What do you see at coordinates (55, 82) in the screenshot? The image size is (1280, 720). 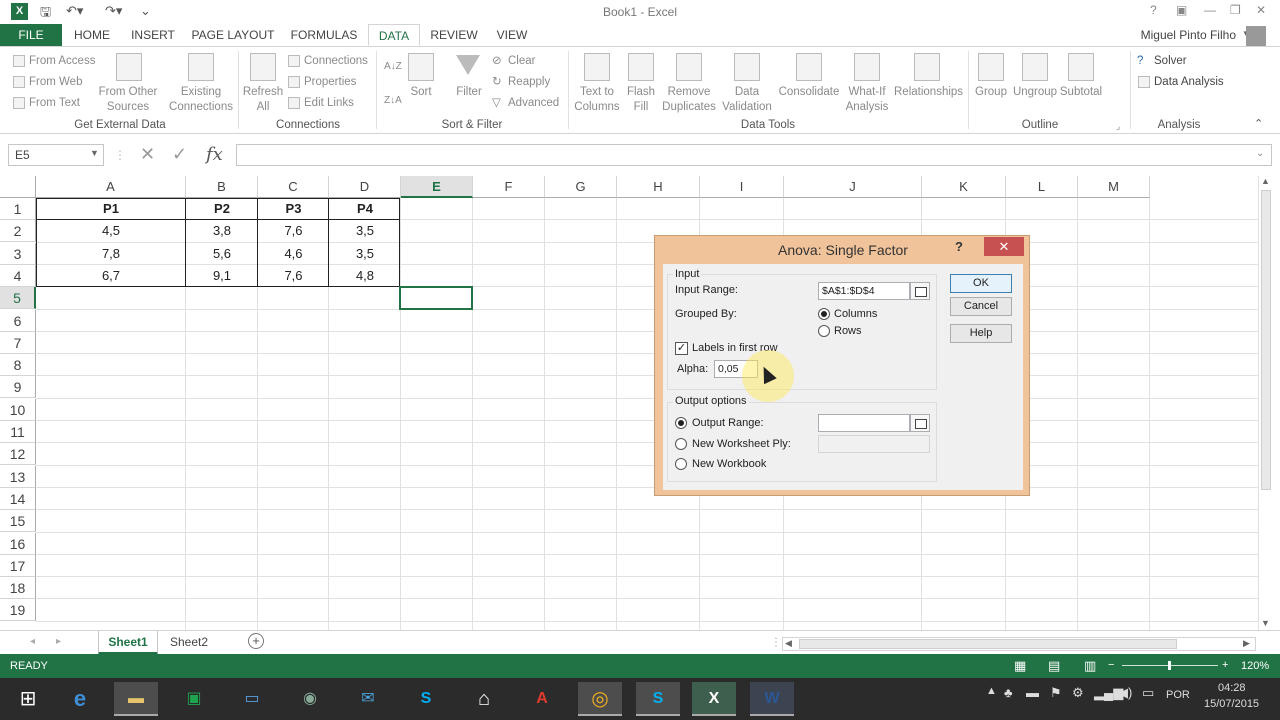 I see `from-web-button: From Web` at bounding box center [55, 82].